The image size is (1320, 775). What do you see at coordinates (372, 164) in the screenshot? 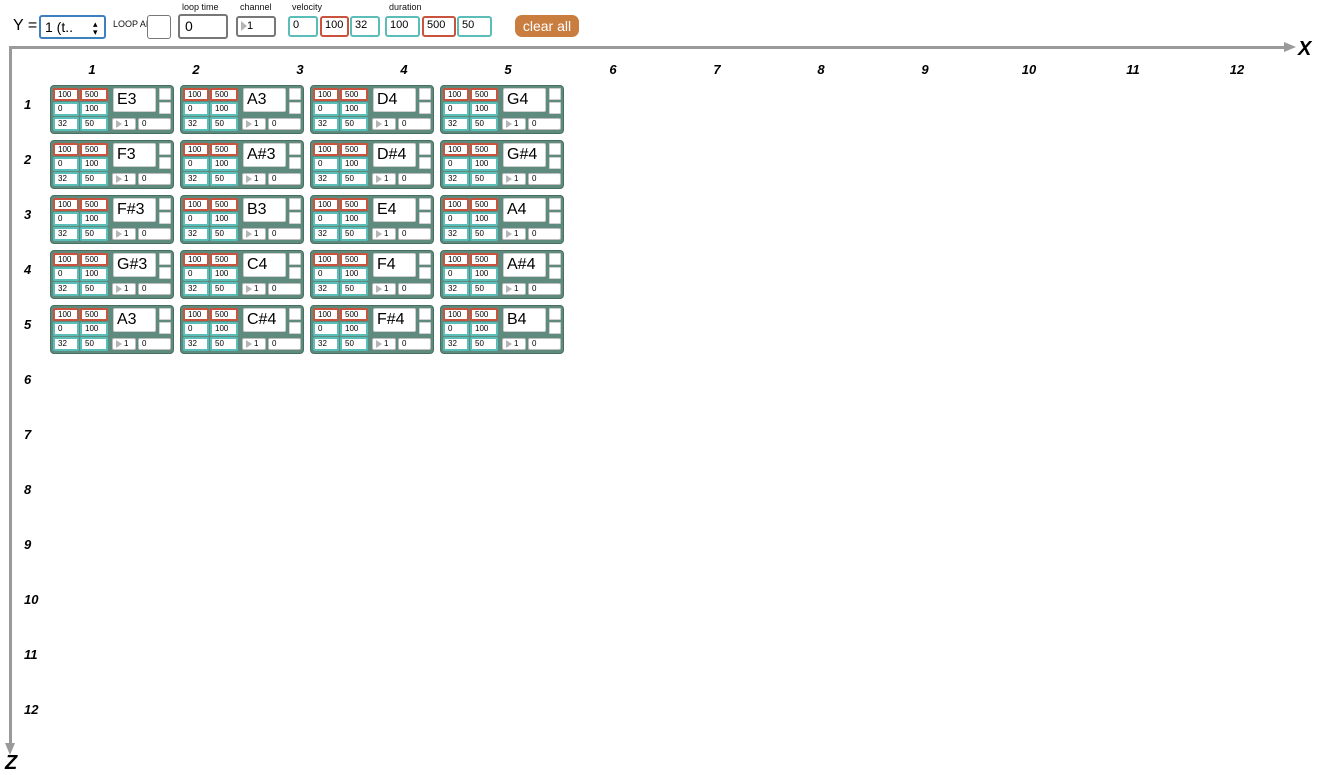
I see `note-cell: 100 500 0 100 32 50 1 0 D#4` at bounding box center [372, 164].